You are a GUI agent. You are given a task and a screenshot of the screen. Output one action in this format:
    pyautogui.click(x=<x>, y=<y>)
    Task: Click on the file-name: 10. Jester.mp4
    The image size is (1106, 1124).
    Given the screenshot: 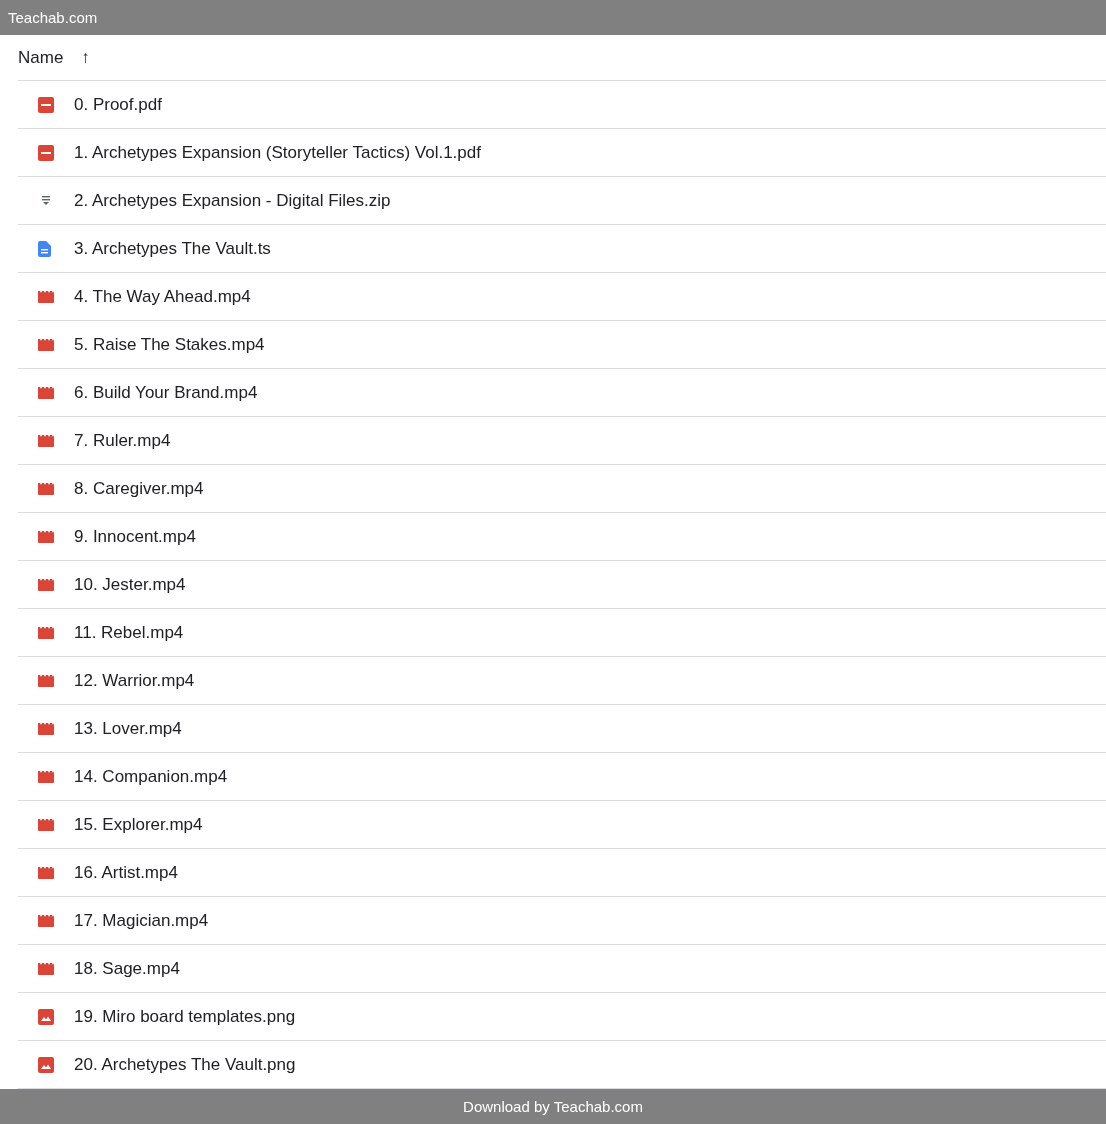 What is the action you would take?
    pyautogui.click(x=130, y=584)
    